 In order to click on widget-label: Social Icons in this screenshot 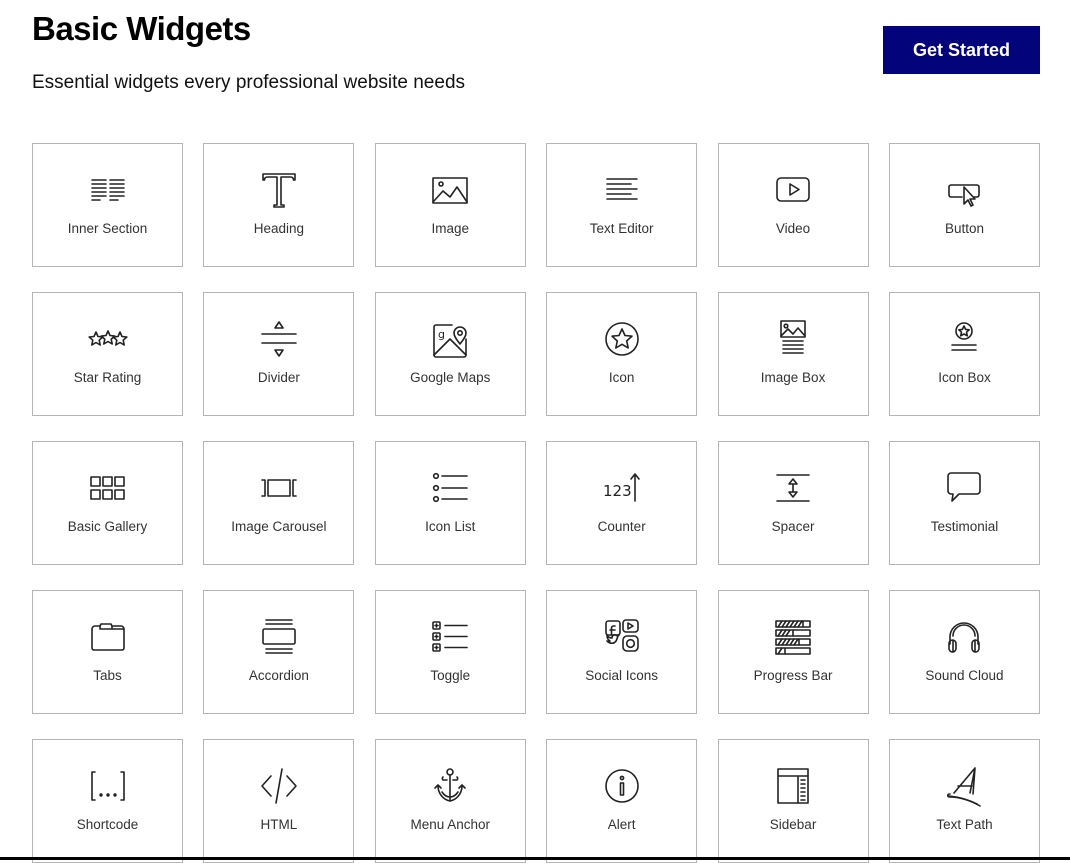, I will do `click(622, 675)`.